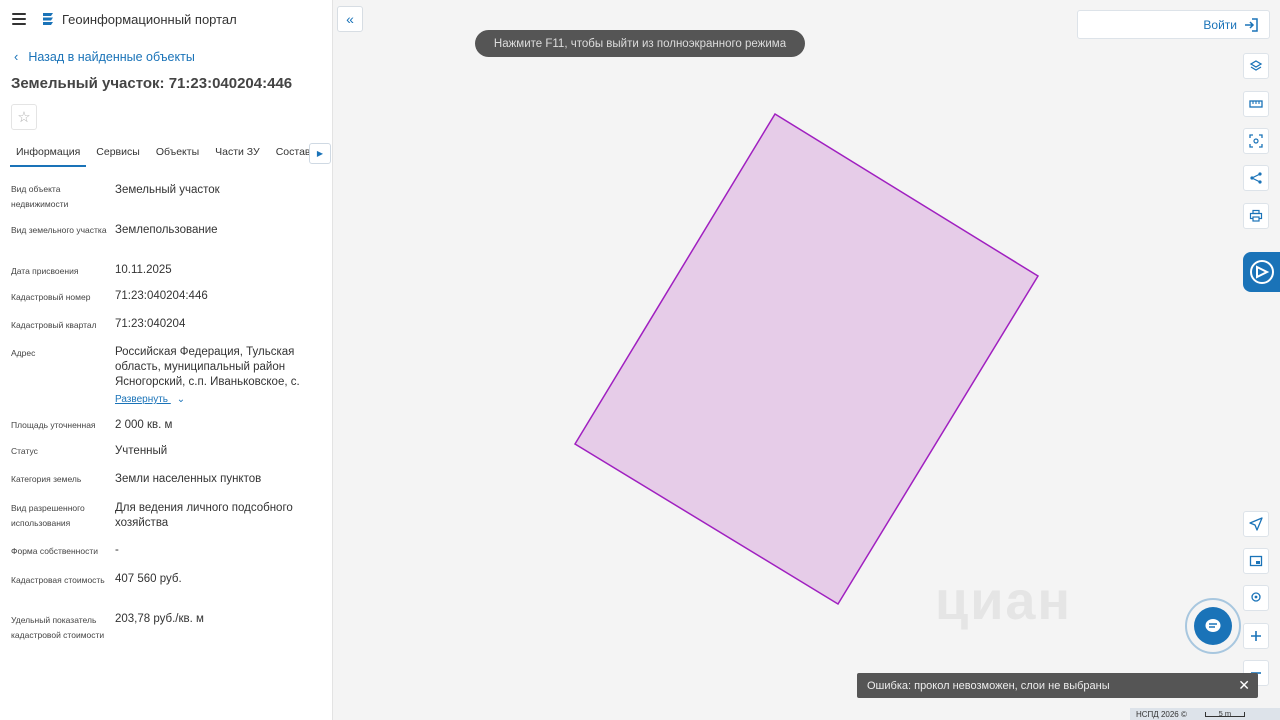 The image size is (1280, 720). I want to click on property-value: Земельный участок, so click(167, 190).